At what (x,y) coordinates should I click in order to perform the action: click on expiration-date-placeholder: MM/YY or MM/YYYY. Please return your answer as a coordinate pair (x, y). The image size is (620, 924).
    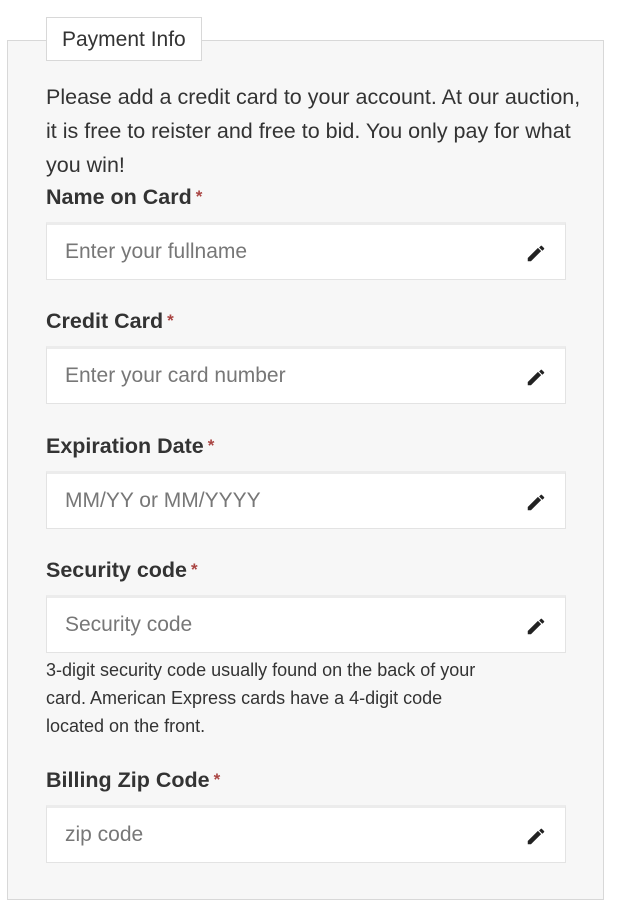
    Looking at the image, I should click on (163, 500).